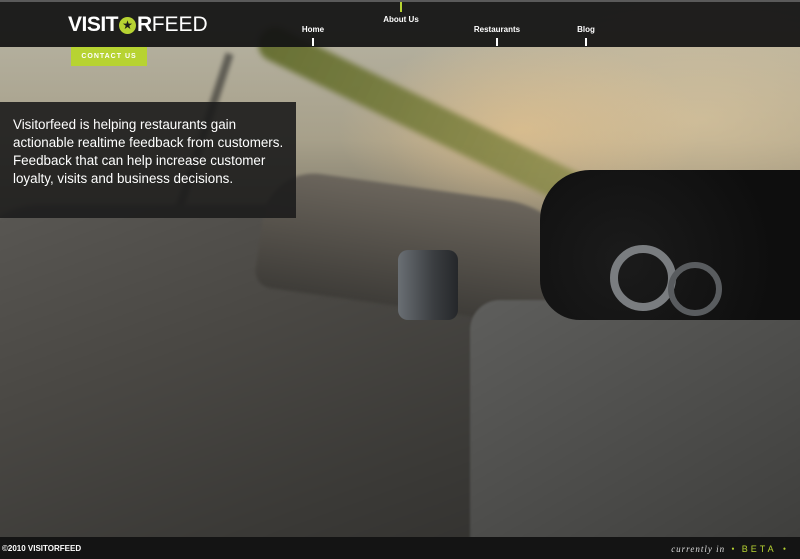 This screenshot has width=800, height=559. I want to click on logo-text-r: R, so click(144, 24).